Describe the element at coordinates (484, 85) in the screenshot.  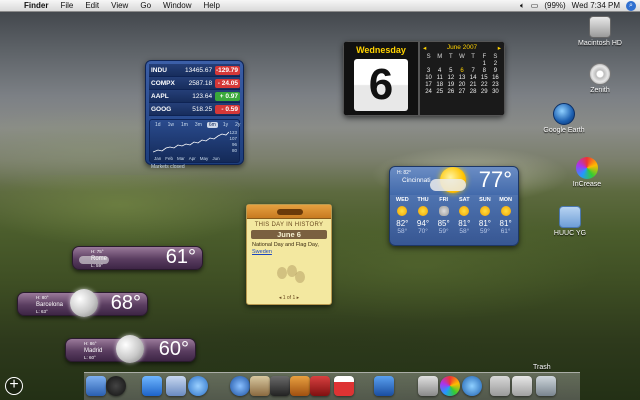
I see `calendar-day-cell: 22` at that location.